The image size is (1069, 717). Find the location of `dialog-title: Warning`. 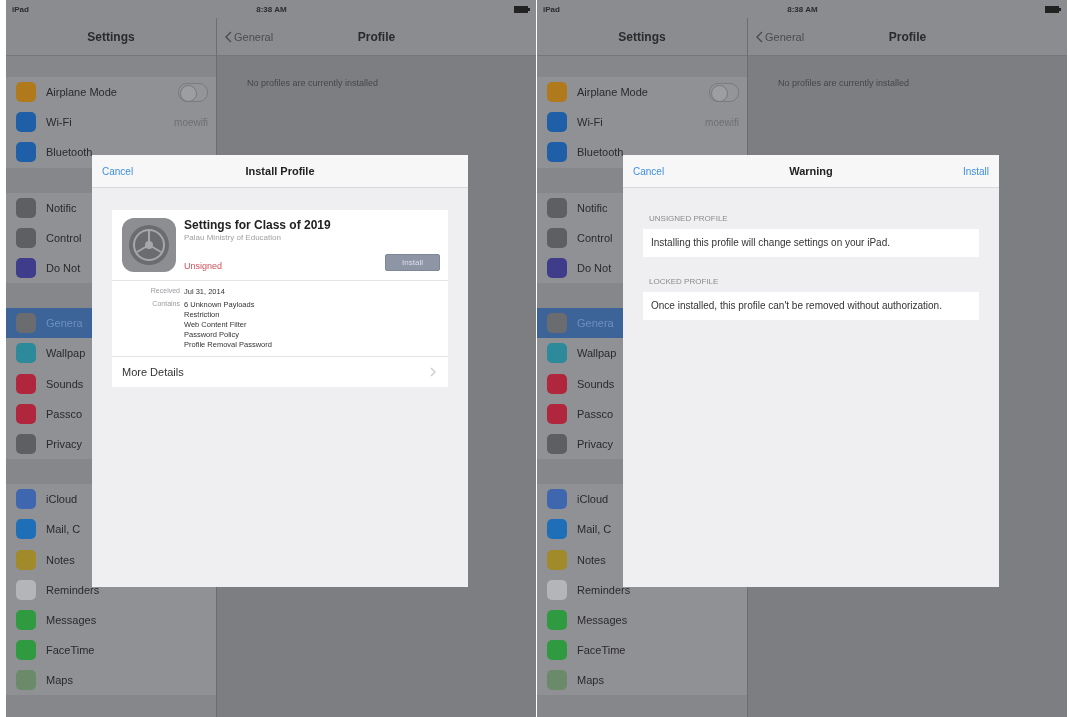

dialog-title: Warning is located at coordinates (811, 171).